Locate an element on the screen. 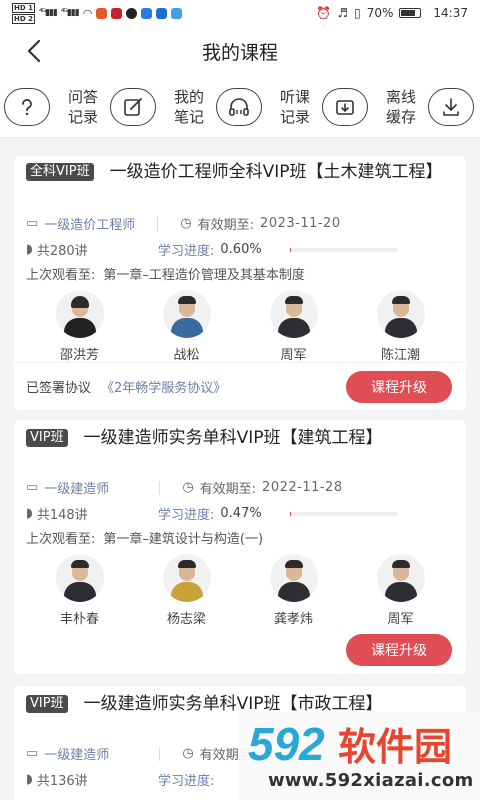  valid-date: ◷ 有效期至: 2023-11-20 is located at coordinates (260, 224).